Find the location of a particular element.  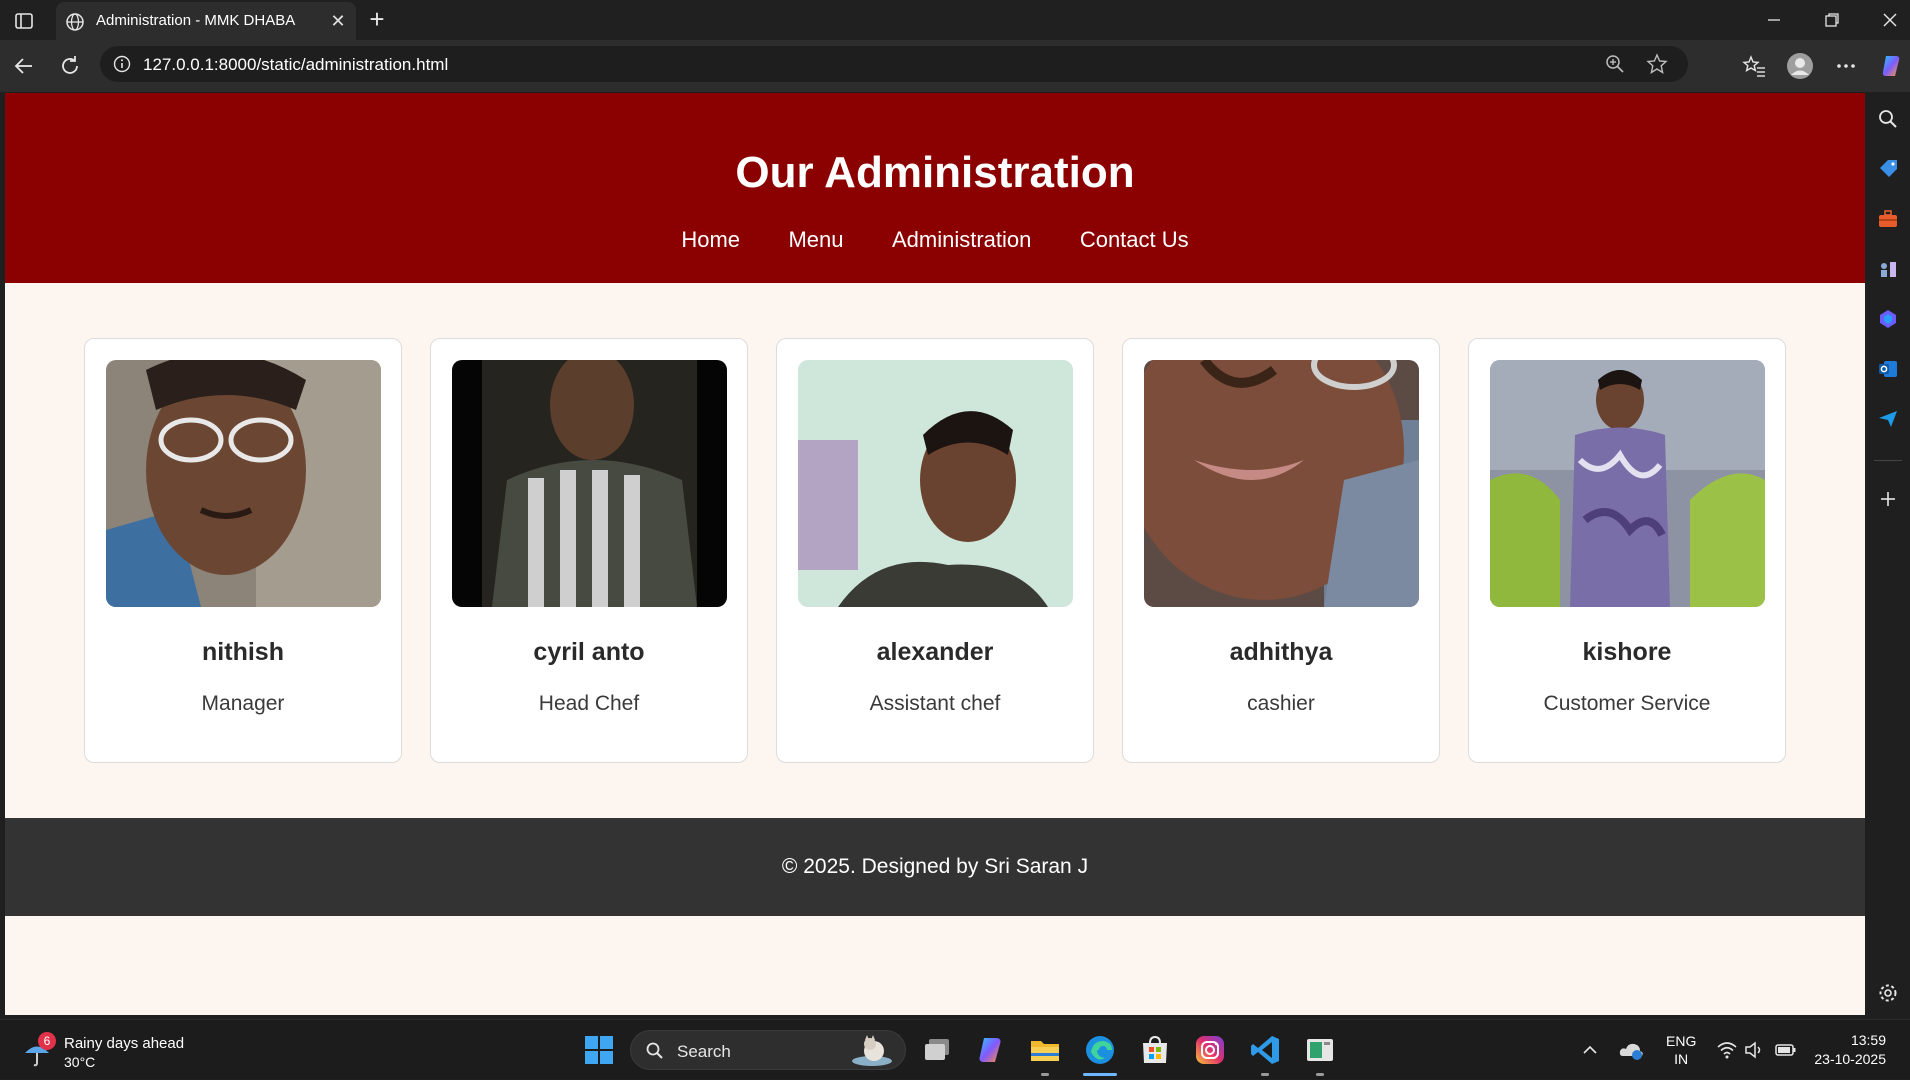

site-info-icon is located at coordinates (122, 64).